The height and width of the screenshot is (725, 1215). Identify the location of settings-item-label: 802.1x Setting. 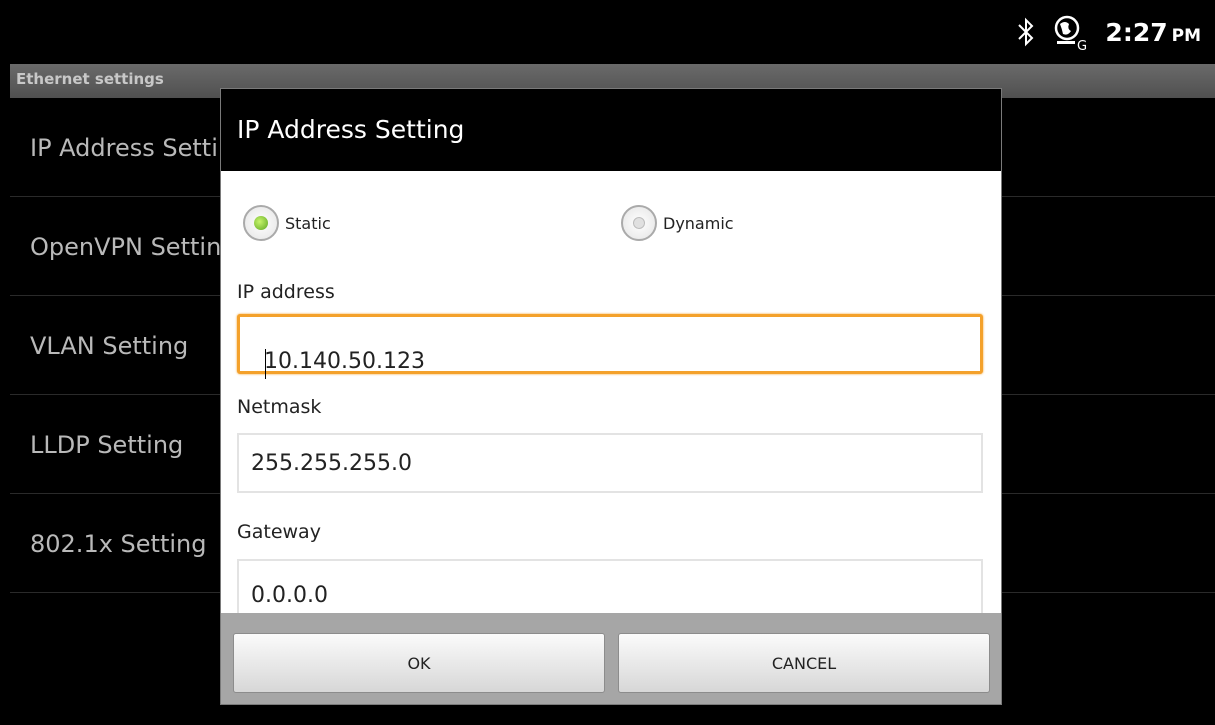
(118, 544).